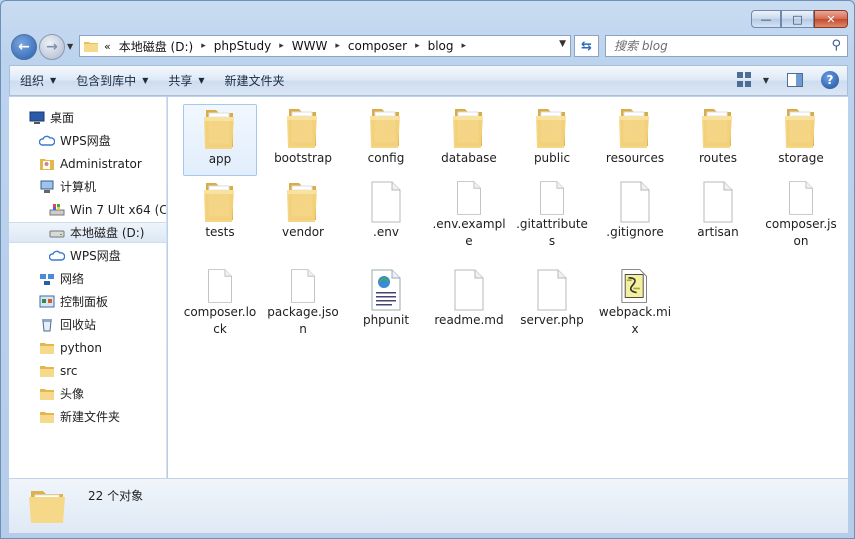 This screenshot has width=855, height=539. Describe the element at coordinates (70, 46) in the screenshot. I see `recent-pages-dropdown: ▼` at that location.